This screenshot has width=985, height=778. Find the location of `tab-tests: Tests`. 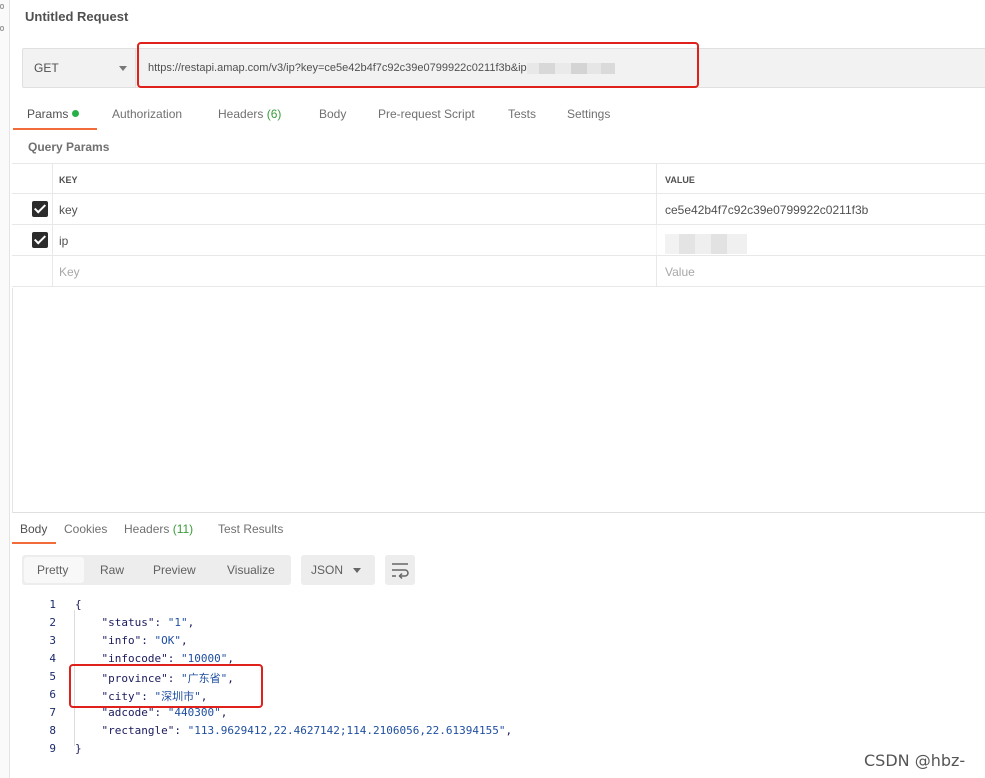

tab-tests: Tests is located at coordinates (522, 114).